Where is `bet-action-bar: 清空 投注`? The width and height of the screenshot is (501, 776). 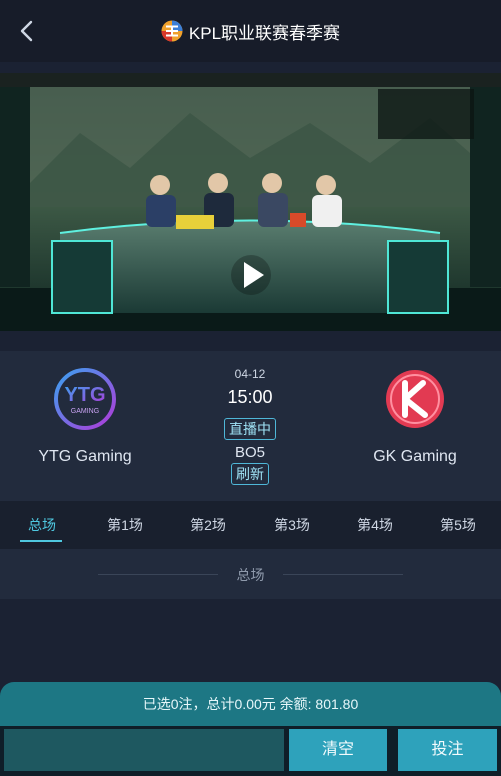 bet-action-bar: 清空 投注 is located at coordinates (250, 751).